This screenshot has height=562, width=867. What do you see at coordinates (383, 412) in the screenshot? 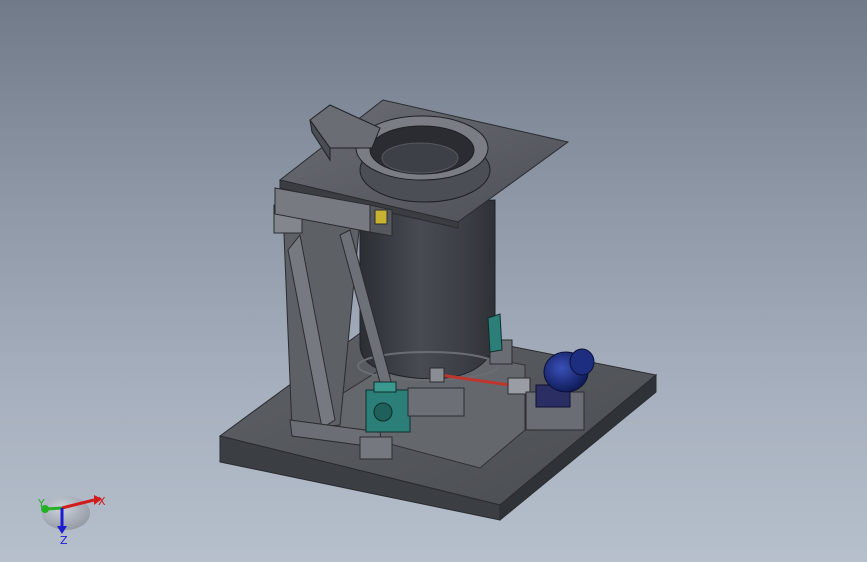
I see `gearbox-flange` at bounding box center [383, 412].